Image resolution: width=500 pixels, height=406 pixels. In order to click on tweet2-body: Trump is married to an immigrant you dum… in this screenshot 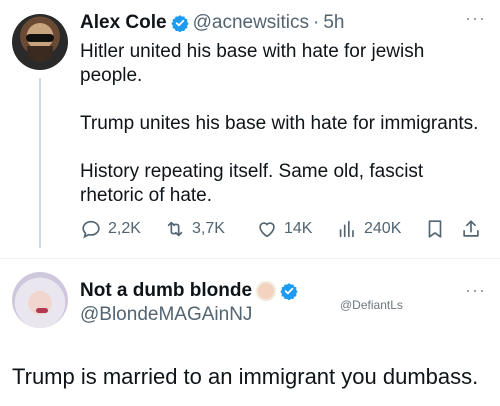, I will do `click(245, 376)`.